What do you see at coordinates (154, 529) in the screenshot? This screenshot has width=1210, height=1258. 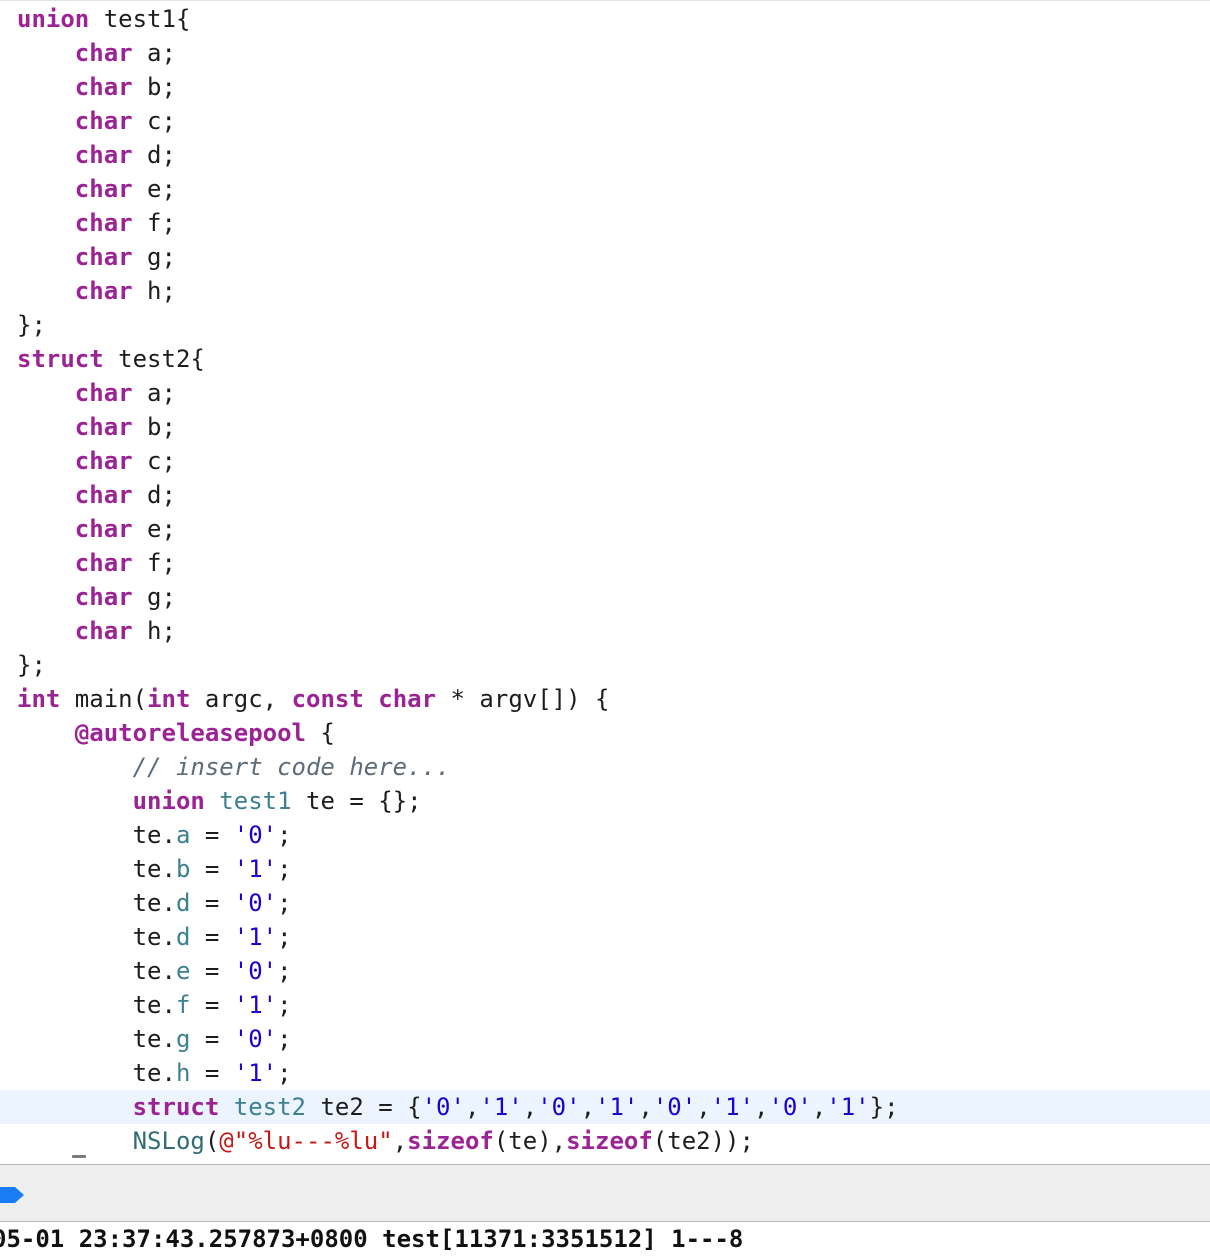 I see `code-token: e;` at bounding box center [154, 529].